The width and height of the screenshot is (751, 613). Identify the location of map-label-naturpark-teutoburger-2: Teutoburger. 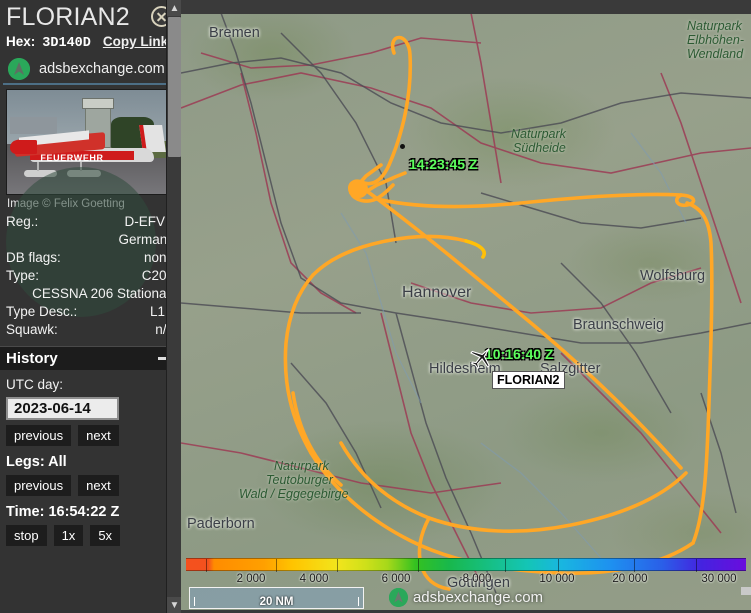
(299, 480).